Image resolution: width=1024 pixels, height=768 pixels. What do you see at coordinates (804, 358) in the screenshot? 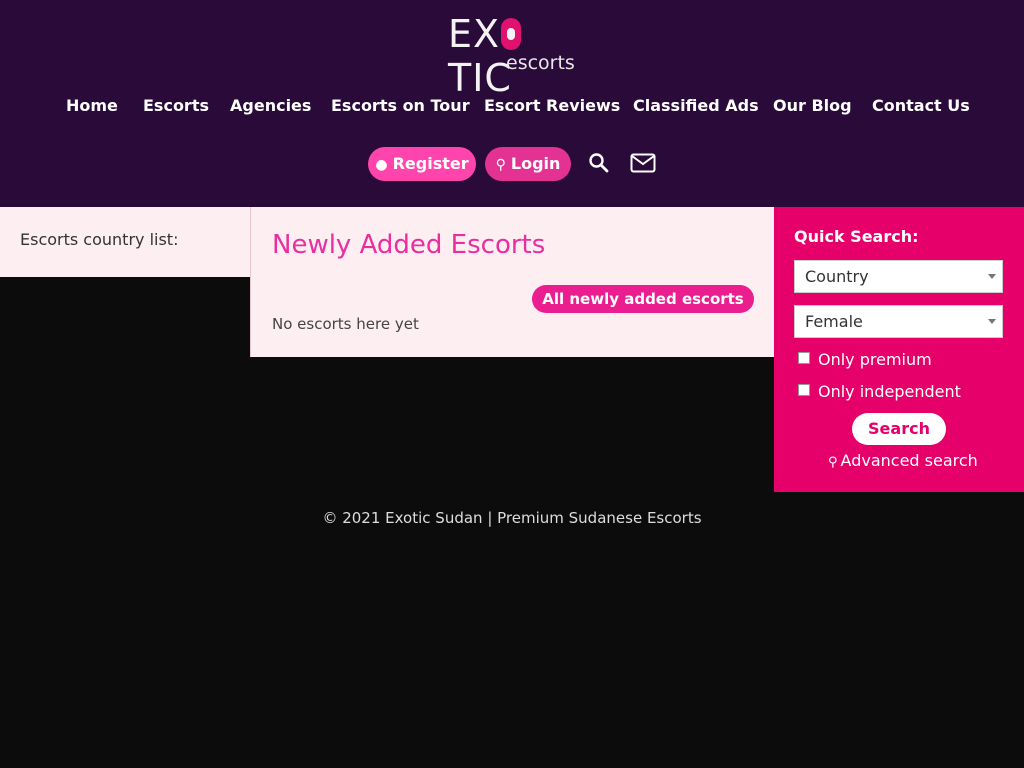
I see `only-premium-checkbox` at bounding box center [804, 358].